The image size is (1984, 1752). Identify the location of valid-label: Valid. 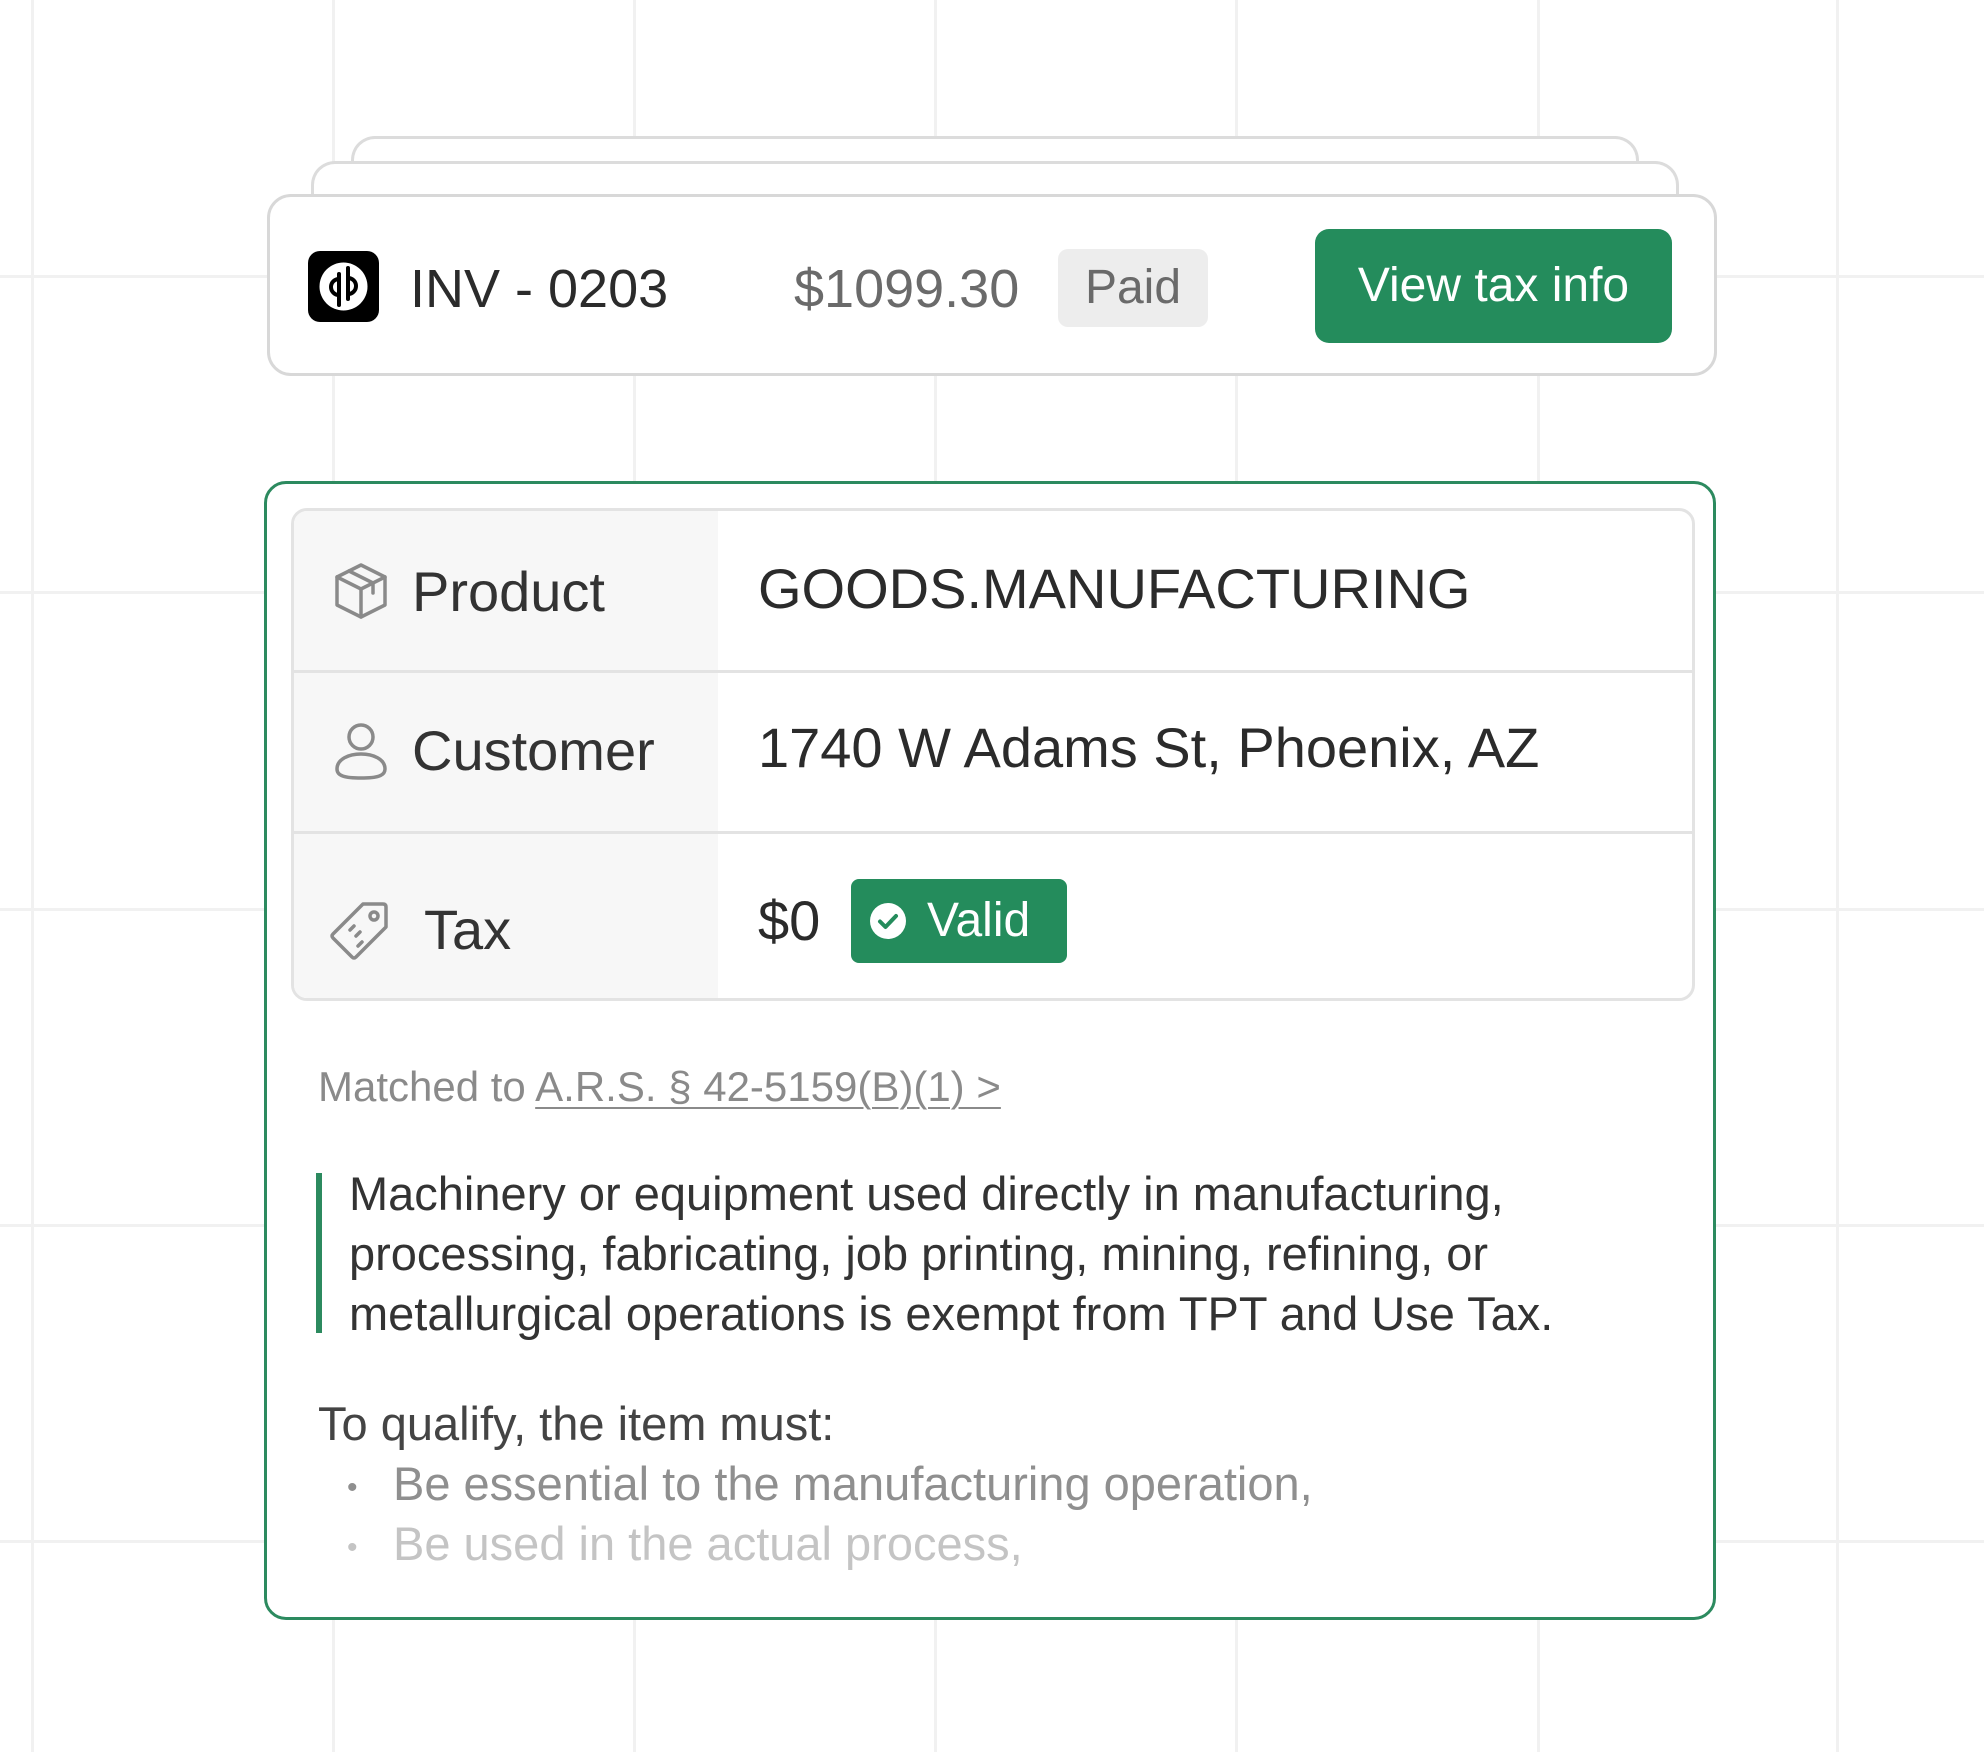
(979, 920).